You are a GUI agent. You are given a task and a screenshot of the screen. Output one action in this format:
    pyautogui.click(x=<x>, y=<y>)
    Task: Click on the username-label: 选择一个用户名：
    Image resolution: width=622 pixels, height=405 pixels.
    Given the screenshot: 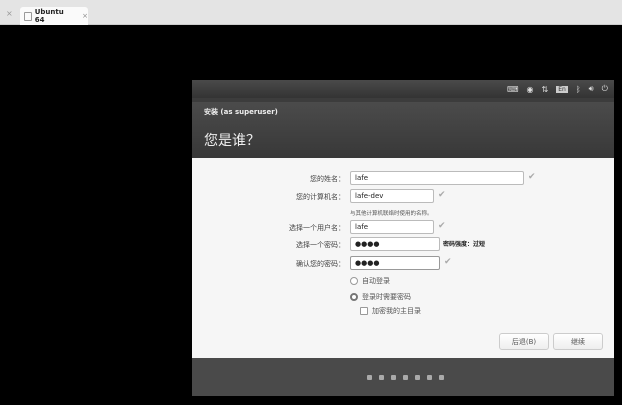 What is the action you would take?
    pyautogui.click(x=317, y=228)
    